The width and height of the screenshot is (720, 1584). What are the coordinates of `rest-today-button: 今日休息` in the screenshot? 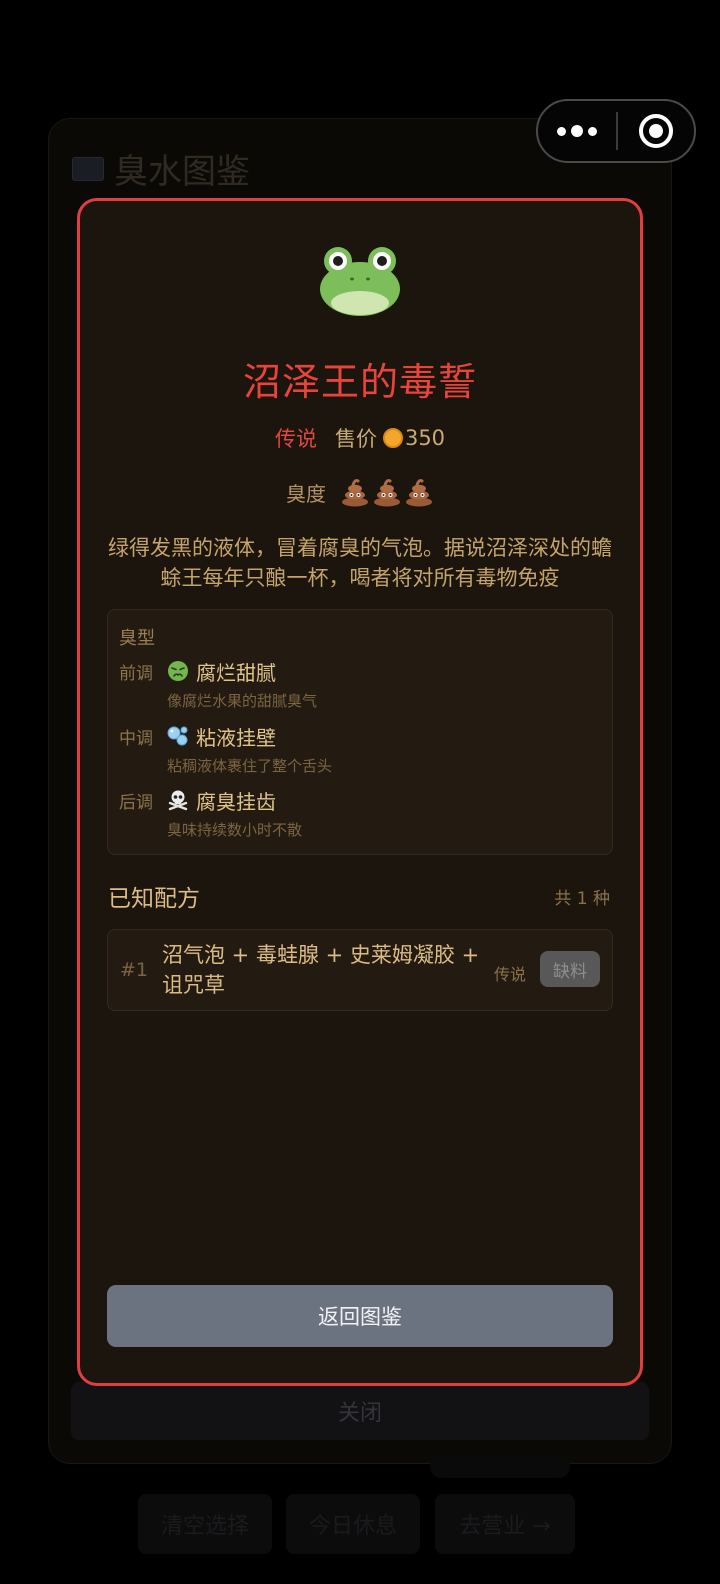 It's located at (353, 1524).